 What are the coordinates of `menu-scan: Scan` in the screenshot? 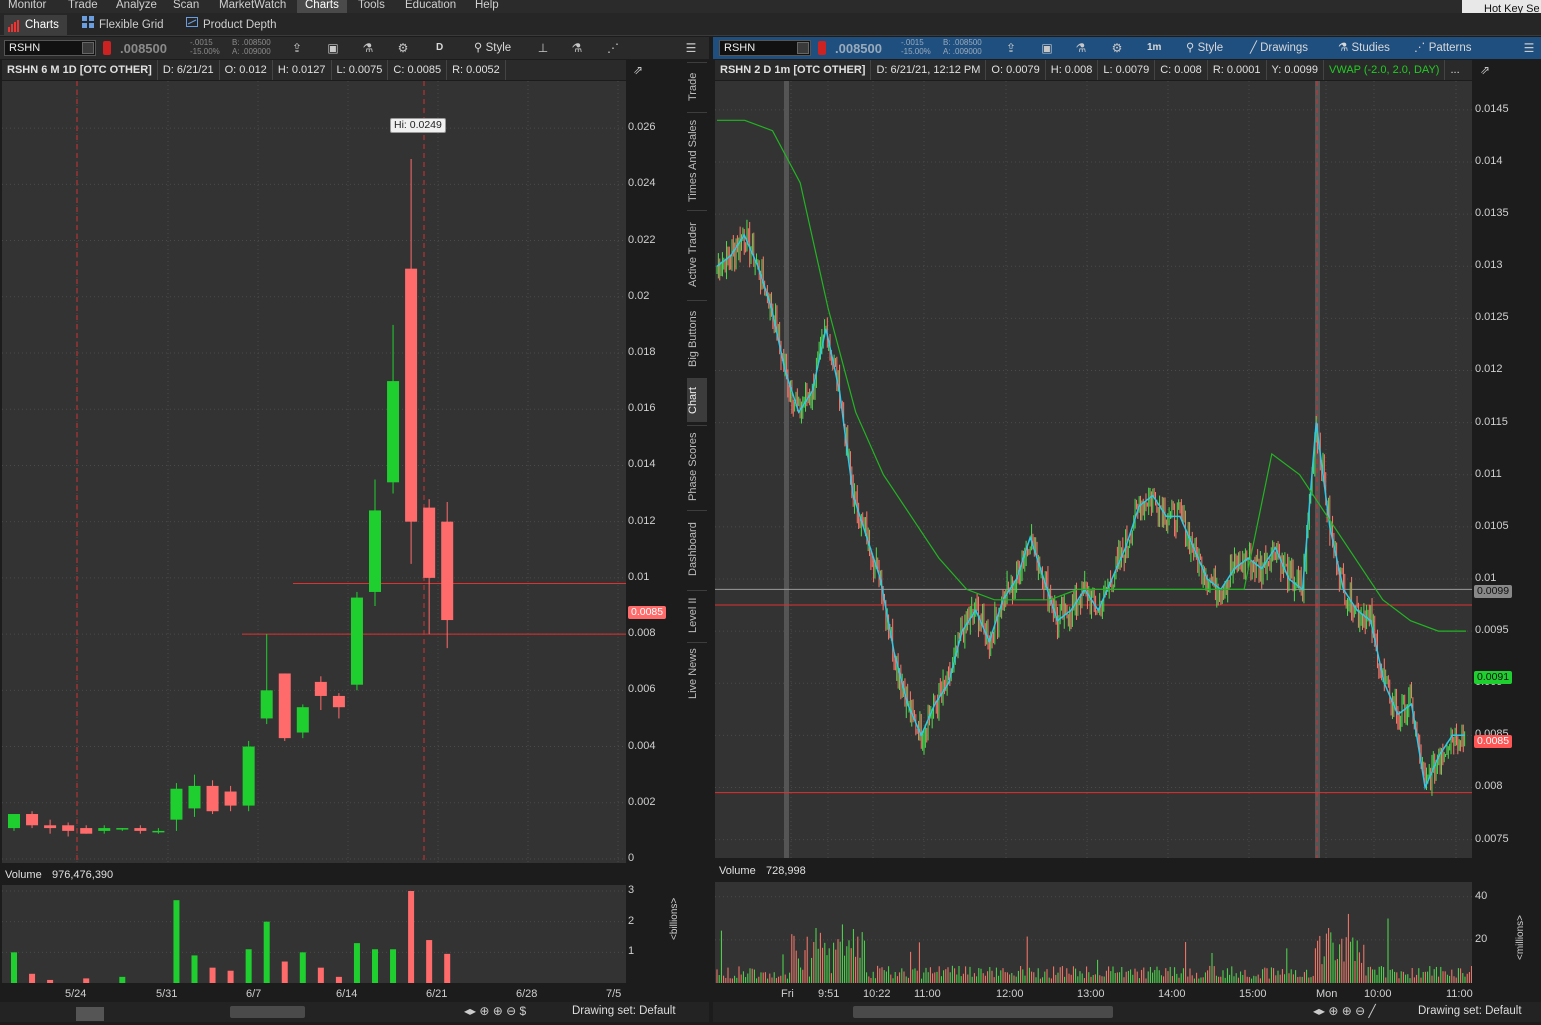 It's located at (186, 6).